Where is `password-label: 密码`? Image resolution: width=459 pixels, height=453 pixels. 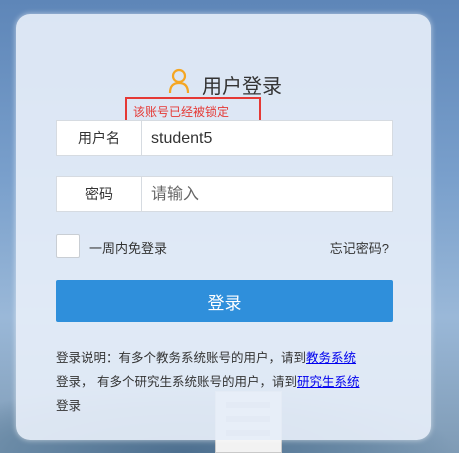 password-label: 密码 is located at coordinates (99, 194).